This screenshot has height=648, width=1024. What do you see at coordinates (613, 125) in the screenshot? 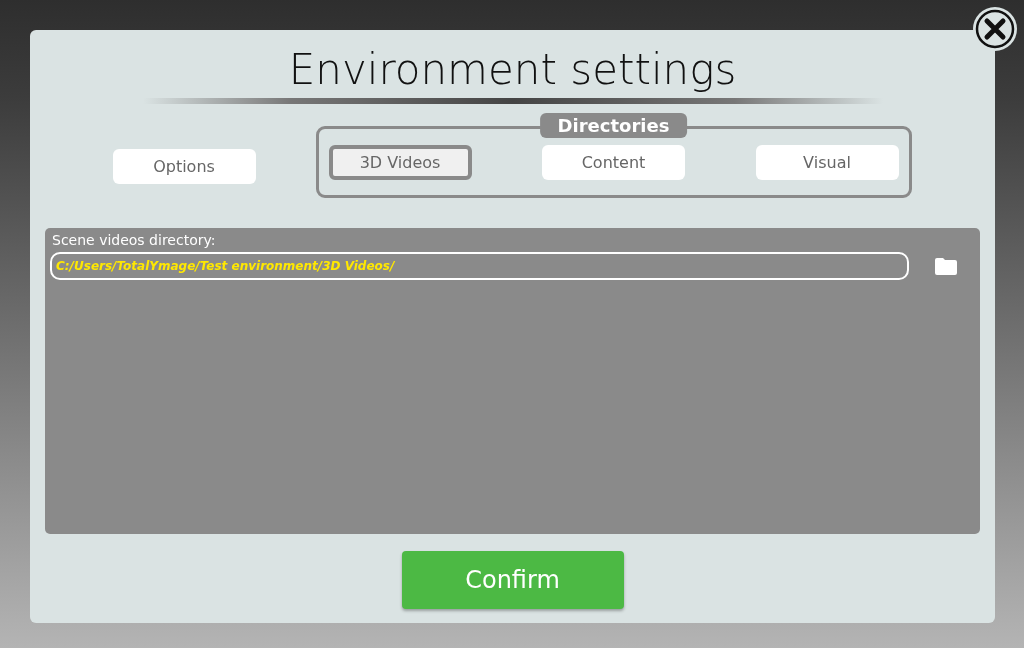
I see `group-label: Directories` at bounding box center [613, 125].